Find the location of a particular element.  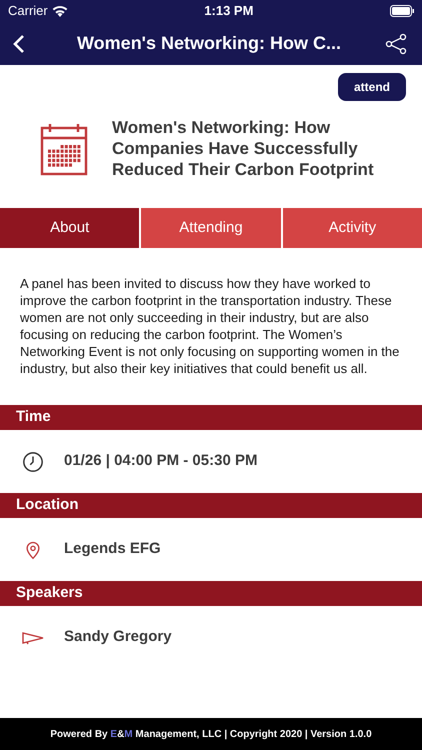

megaphone-icon is located at coordinates (33, 637).